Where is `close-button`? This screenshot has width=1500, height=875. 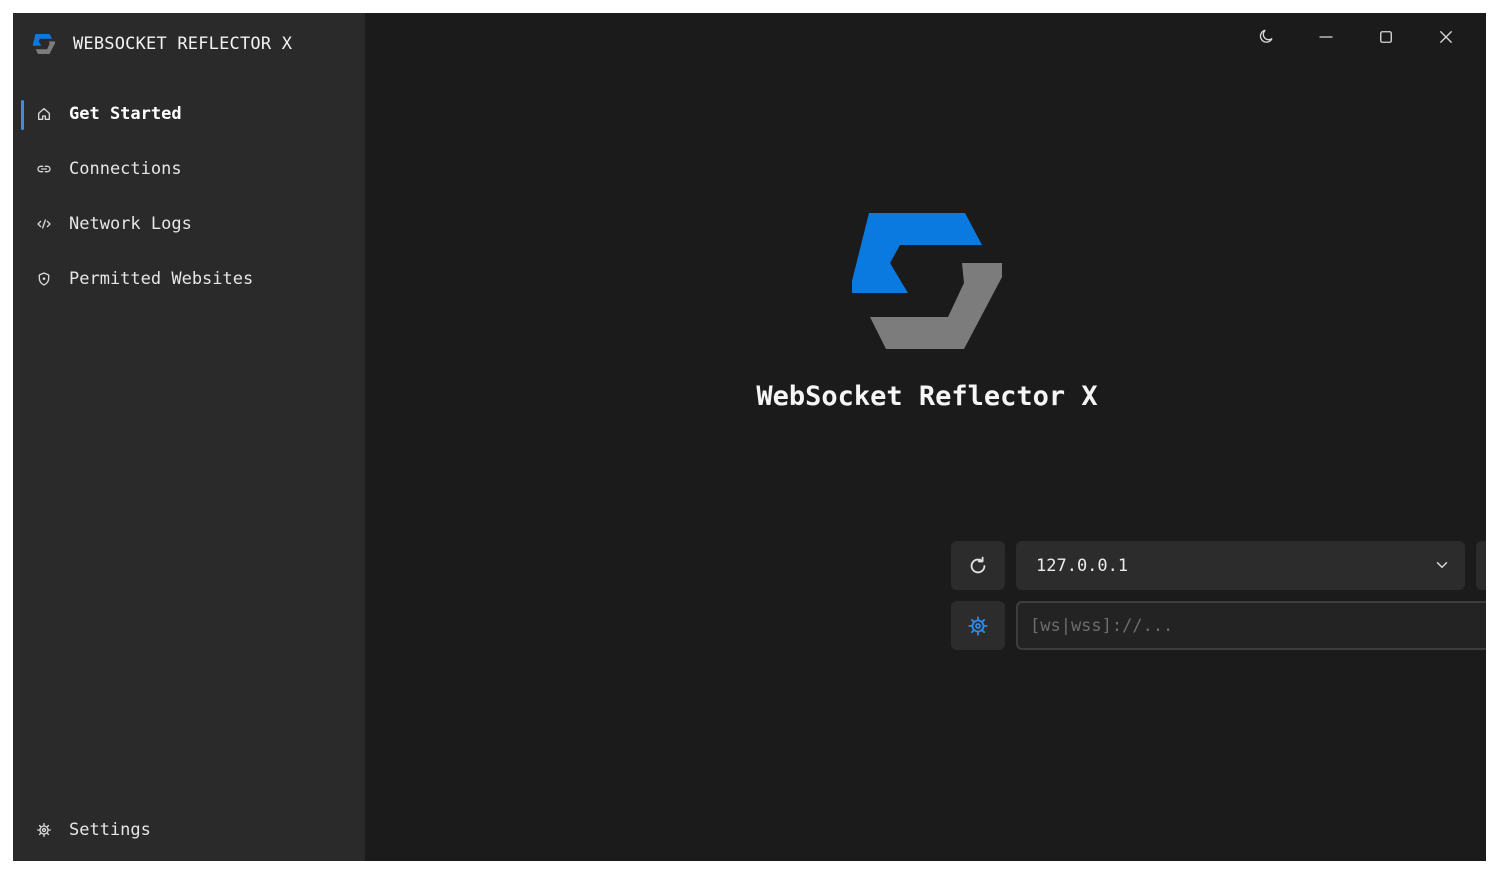 close-button is located at coordinates (1446, 37).